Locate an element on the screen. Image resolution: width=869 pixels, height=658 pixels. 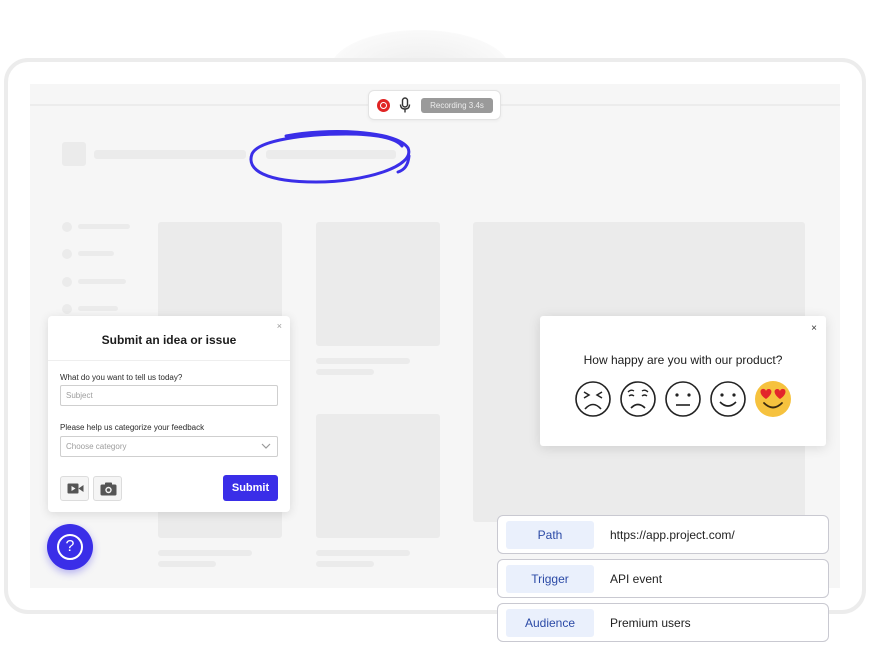
form-title: Submit an idea or issue is located at coordinates (169, 340).